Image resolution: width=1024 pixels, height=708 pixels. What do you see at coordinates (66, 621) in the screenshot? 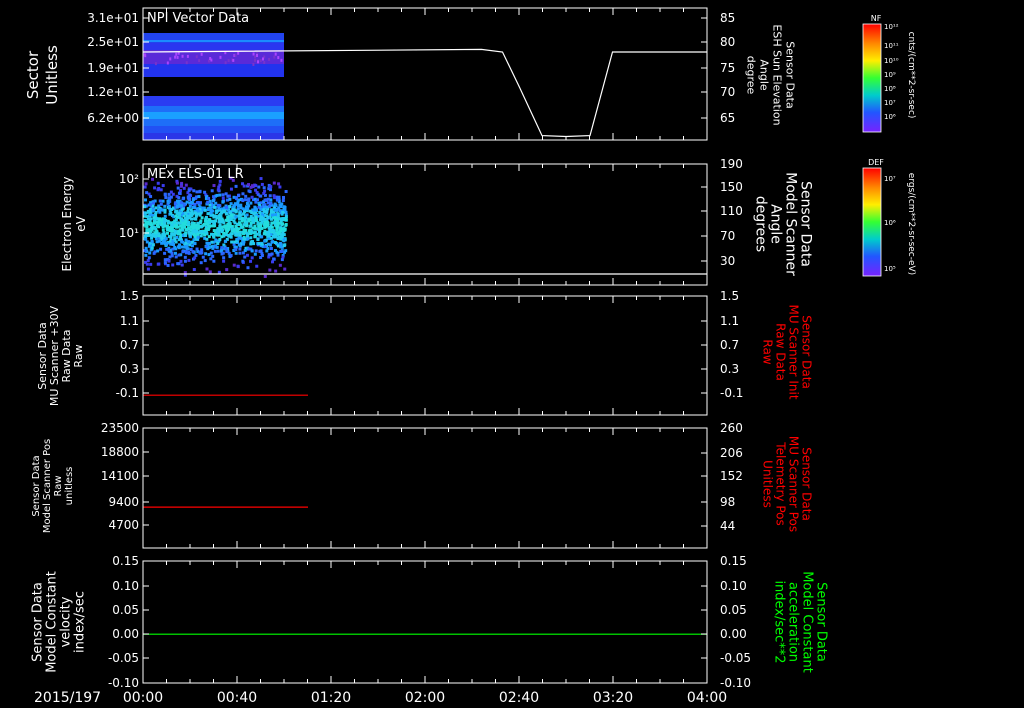
I see `axis-label-line: velocity` at bounding box center [66, 621].